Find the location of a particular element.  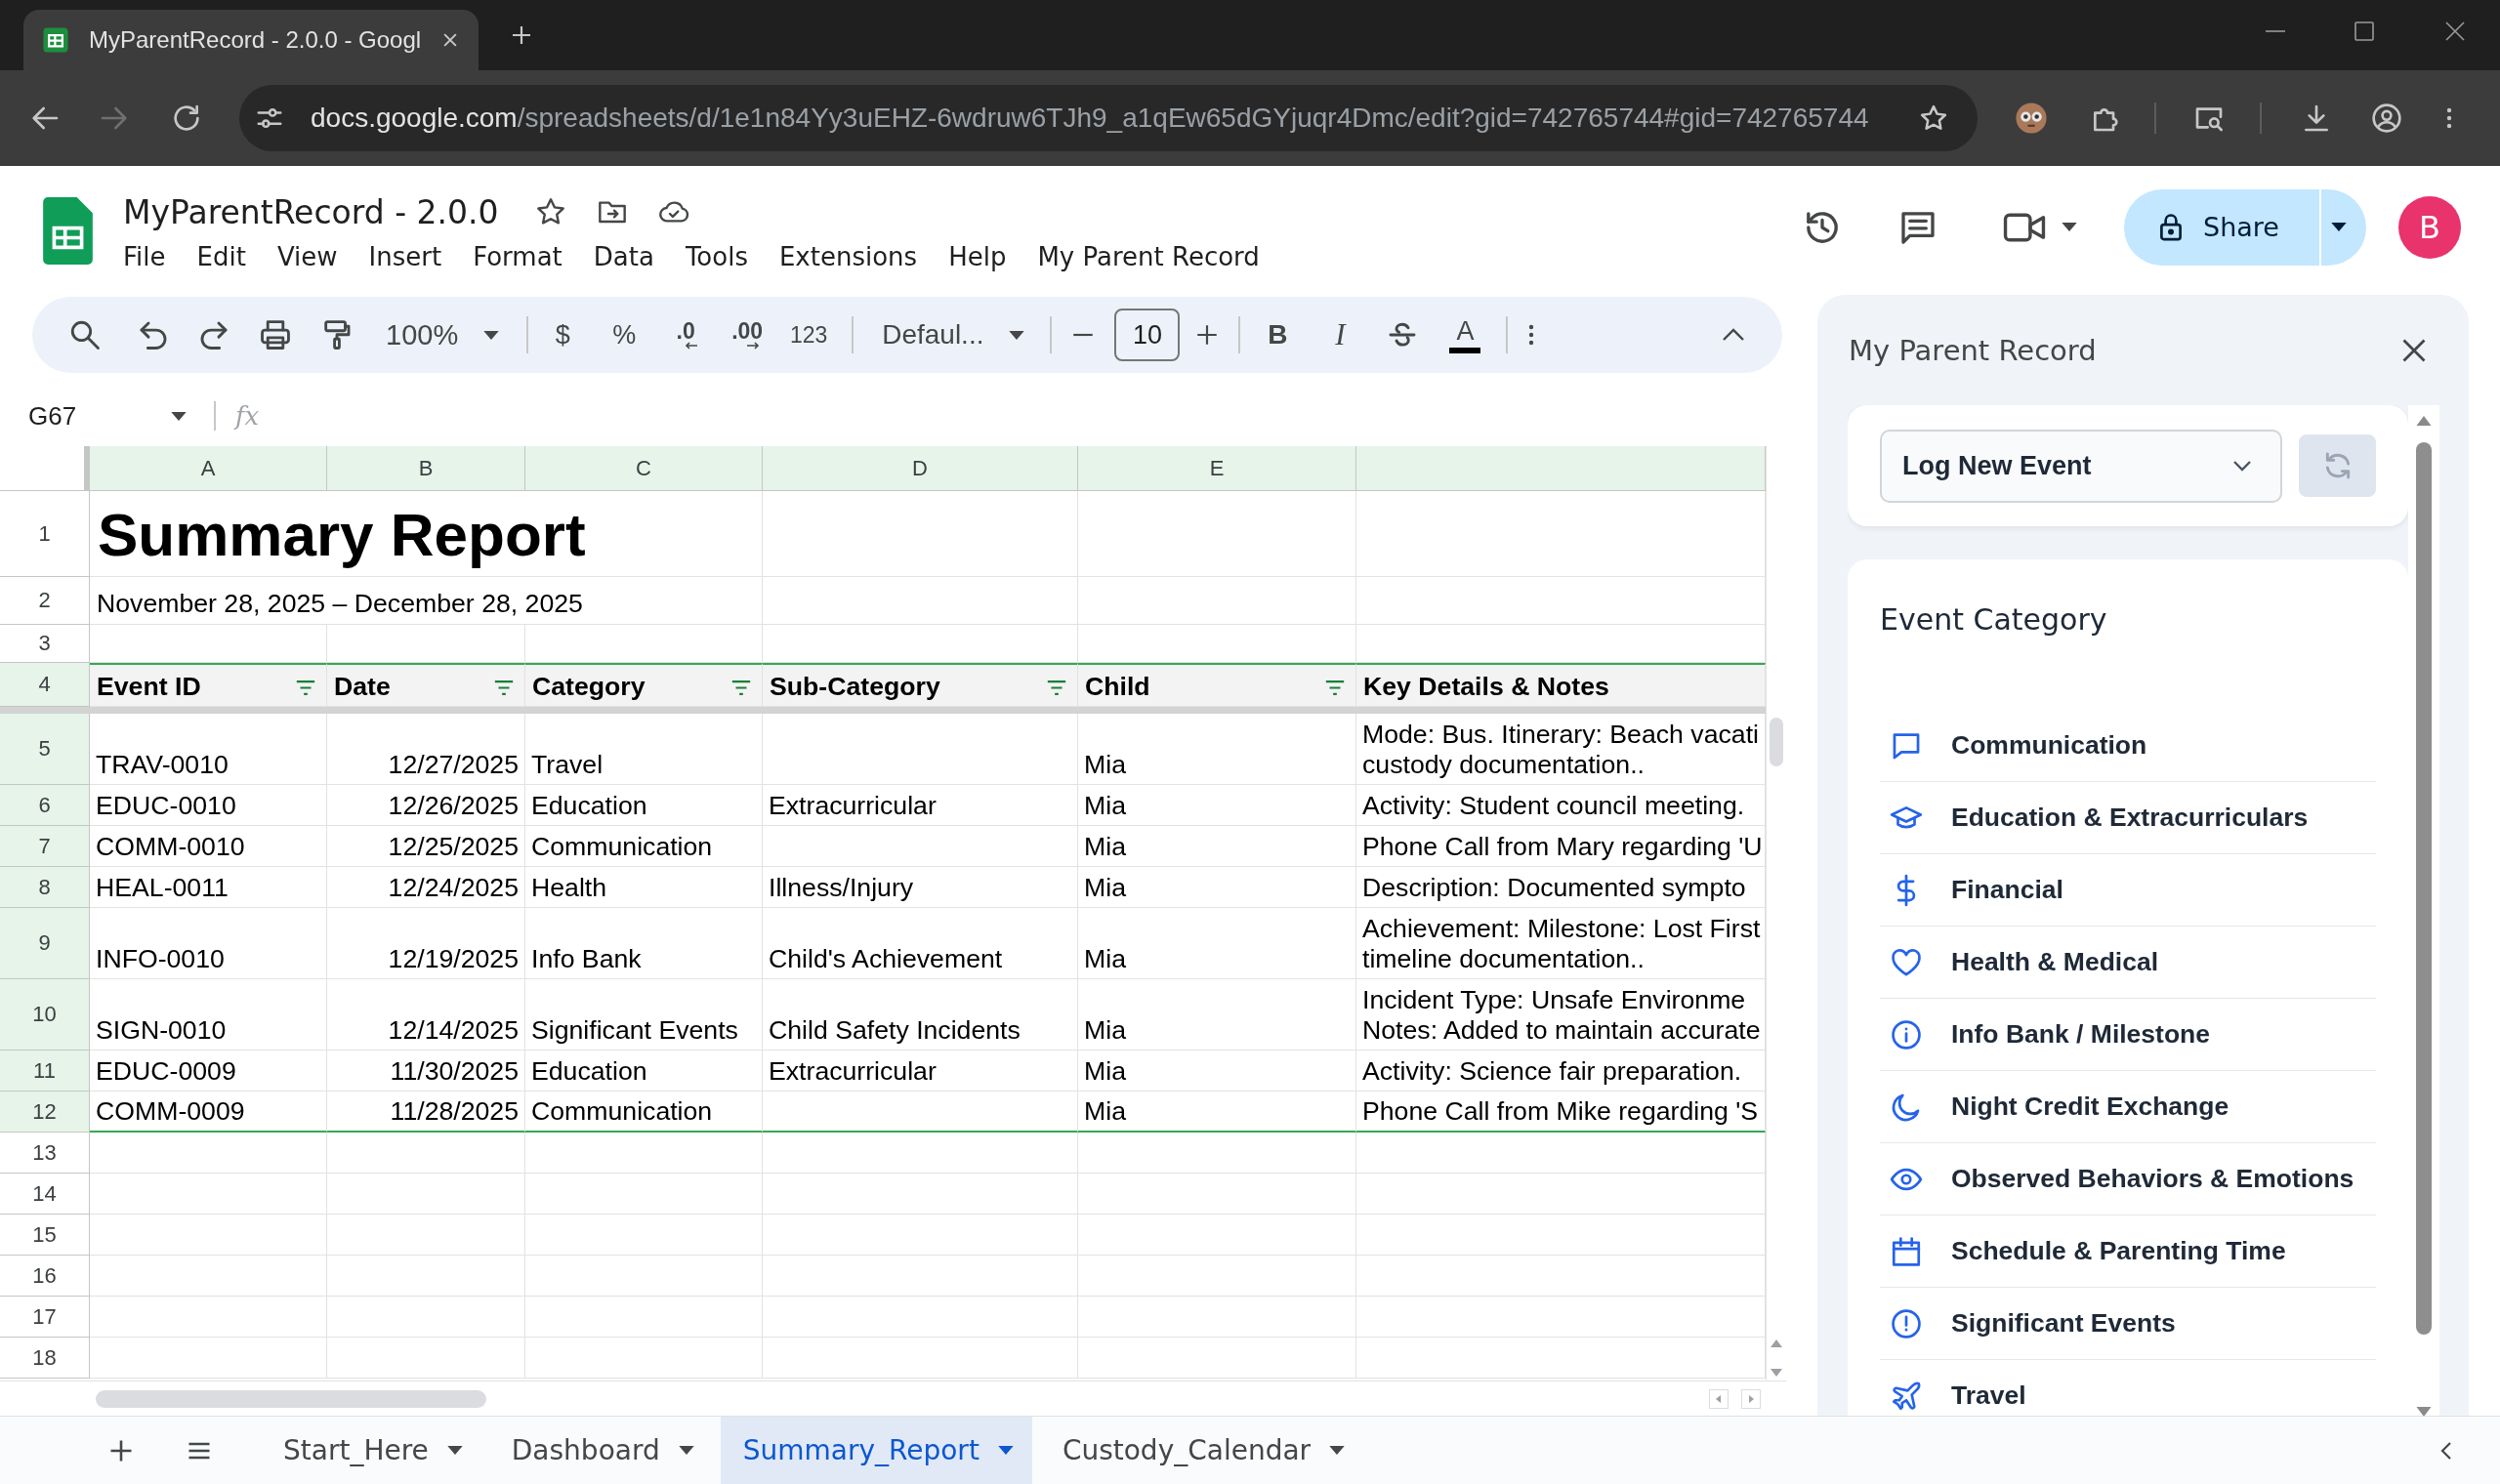

row-number: 17 is located at coordinates (45, 1317).